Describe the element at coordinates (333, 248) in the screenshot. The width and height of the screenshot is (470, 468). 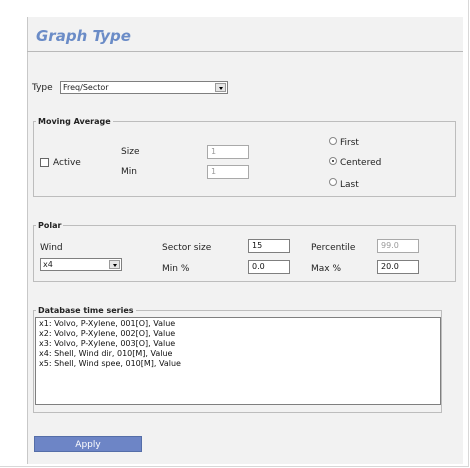
I see `percentile-label: Percentile` at that location.